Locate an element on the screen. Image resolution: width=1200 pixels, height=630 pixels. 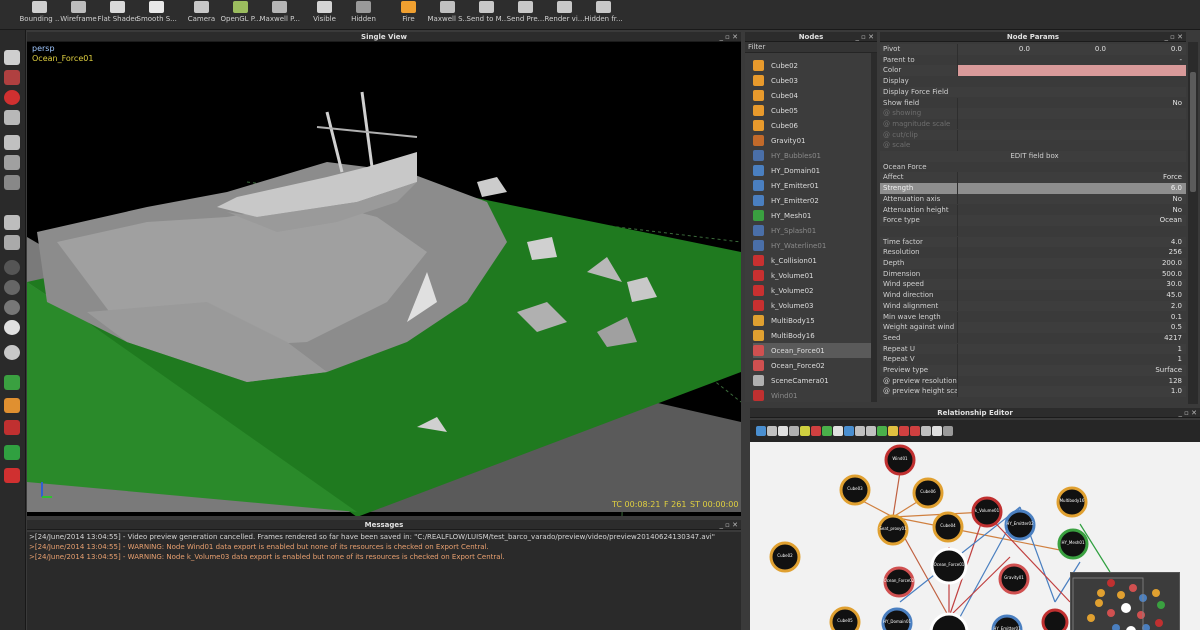
param-row: Force type Ocean is located at coordinates (1033, 220).